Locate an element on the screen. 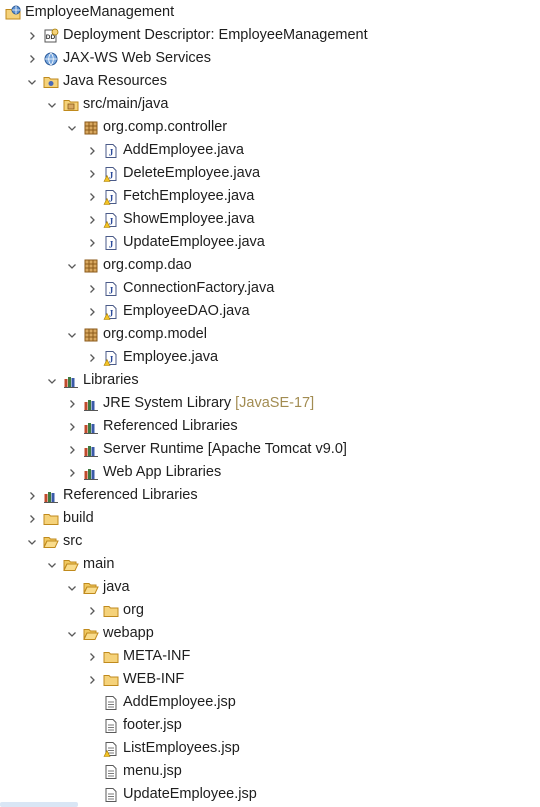  tree-item: org.comp.model is located at coordinates (136, 334).